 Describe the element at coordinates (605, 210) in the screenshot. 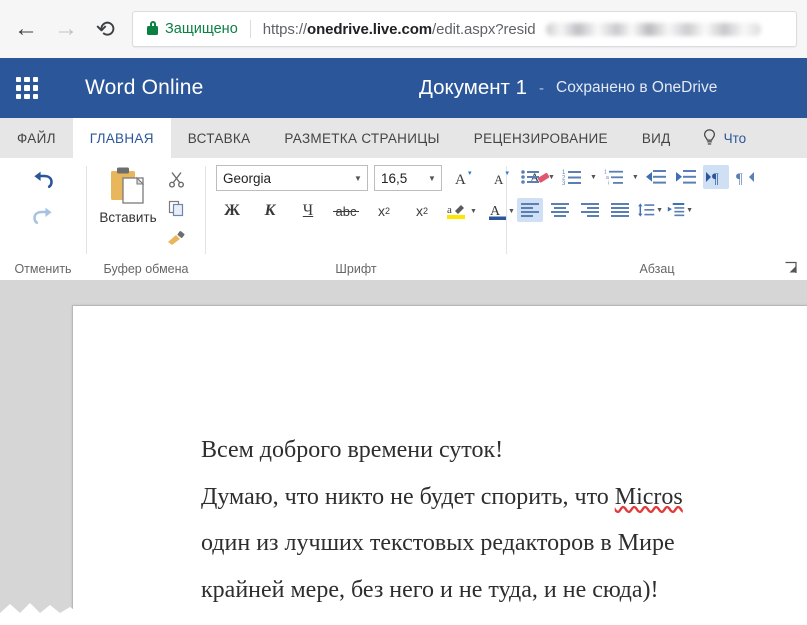

I see `paragraph-row-bottom: ▼ ▼` at that location.